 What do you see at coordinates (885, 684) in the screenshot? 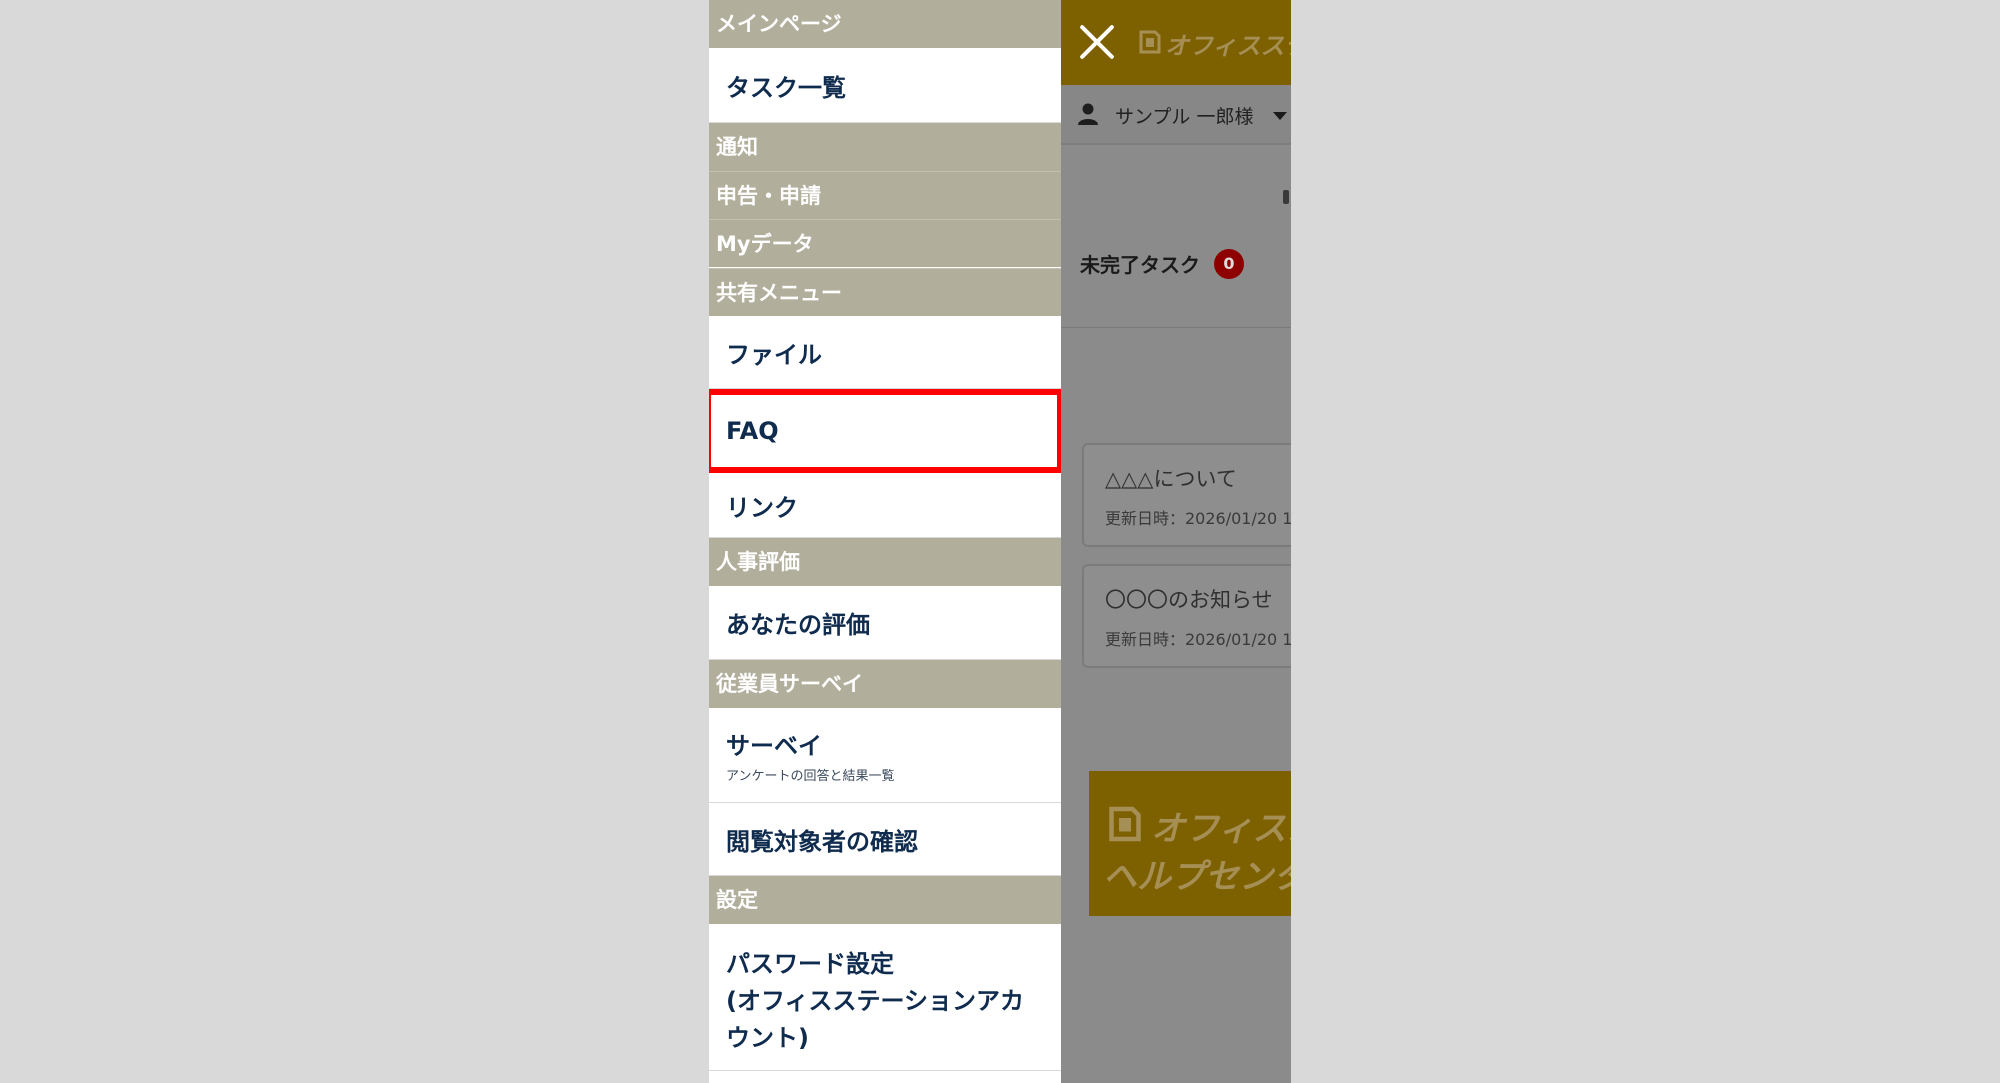
I see `section-employee-survey: 従業員サーベイ` at bounding box center [885, 684].